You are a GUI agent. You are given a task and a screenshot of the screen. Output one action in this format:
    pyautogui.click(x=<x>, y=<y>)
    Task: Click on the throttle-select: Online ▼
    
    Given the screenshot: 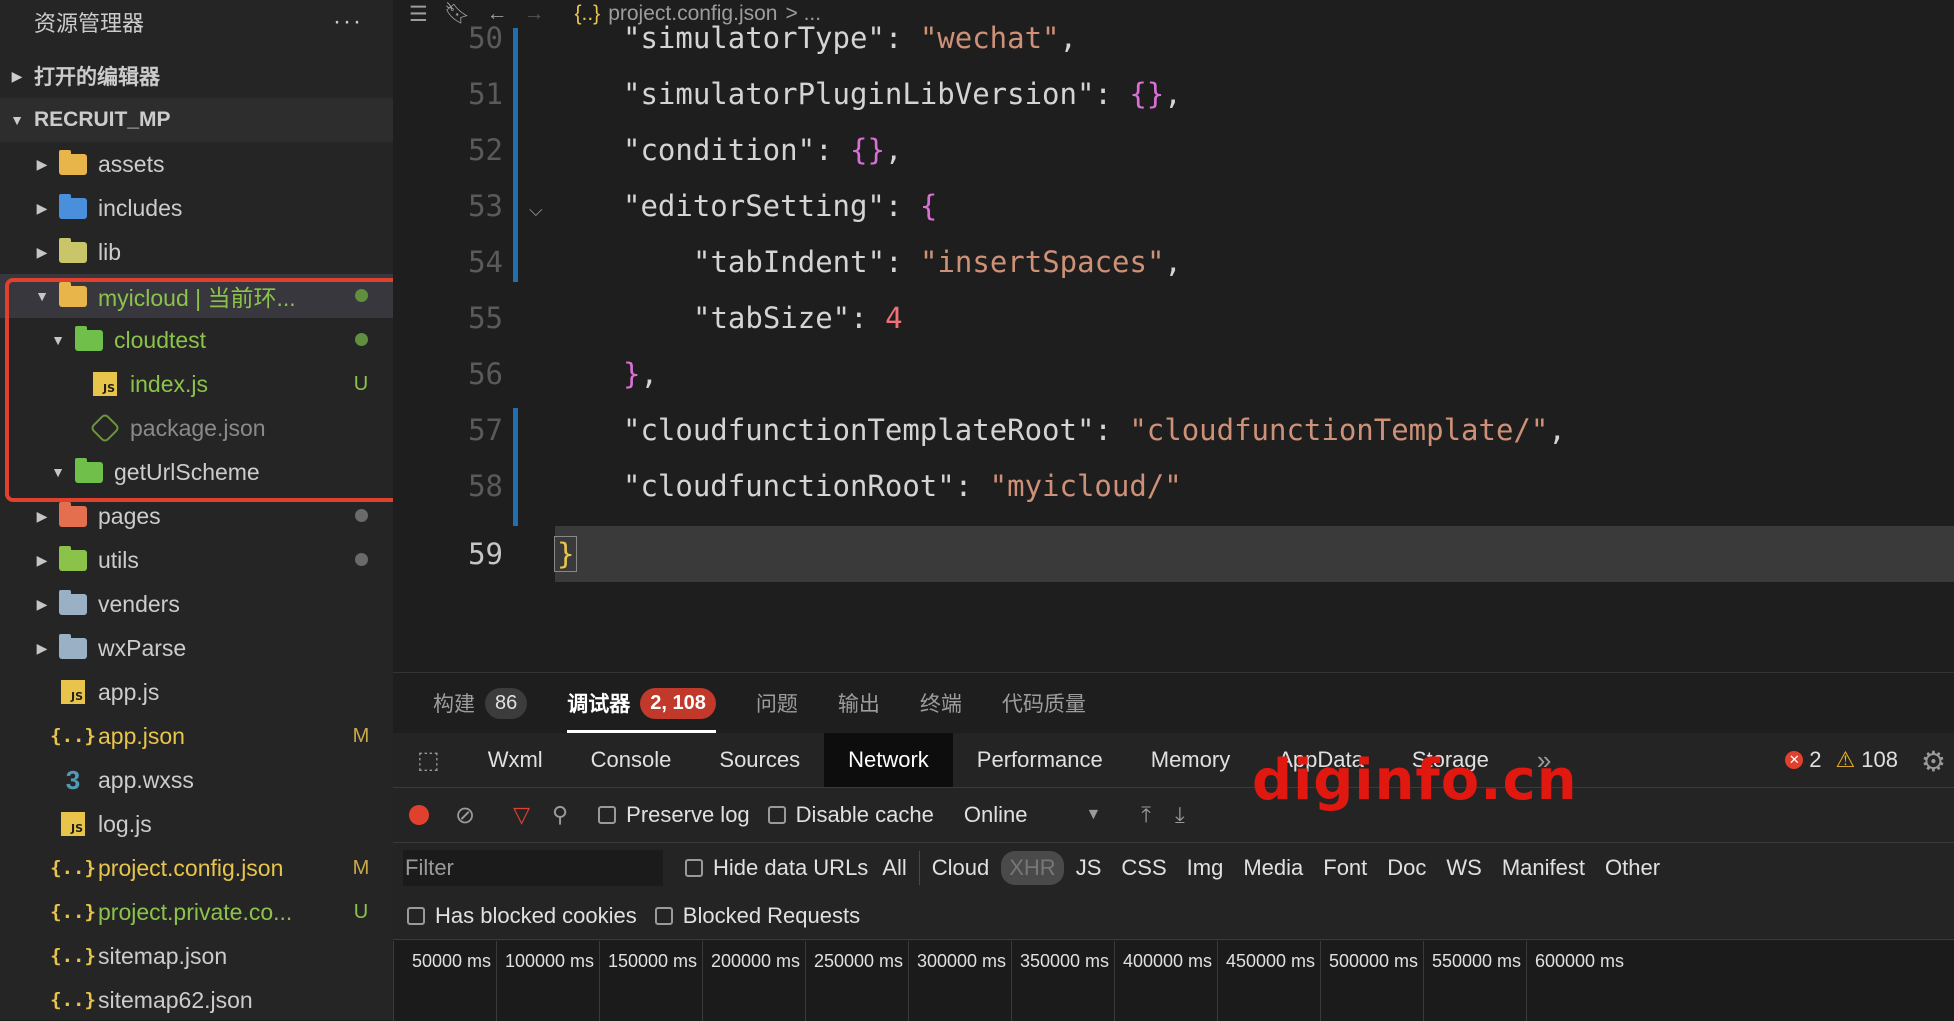 What is the action you would take?
    pyautogui.click(x=1032, y=815)
    